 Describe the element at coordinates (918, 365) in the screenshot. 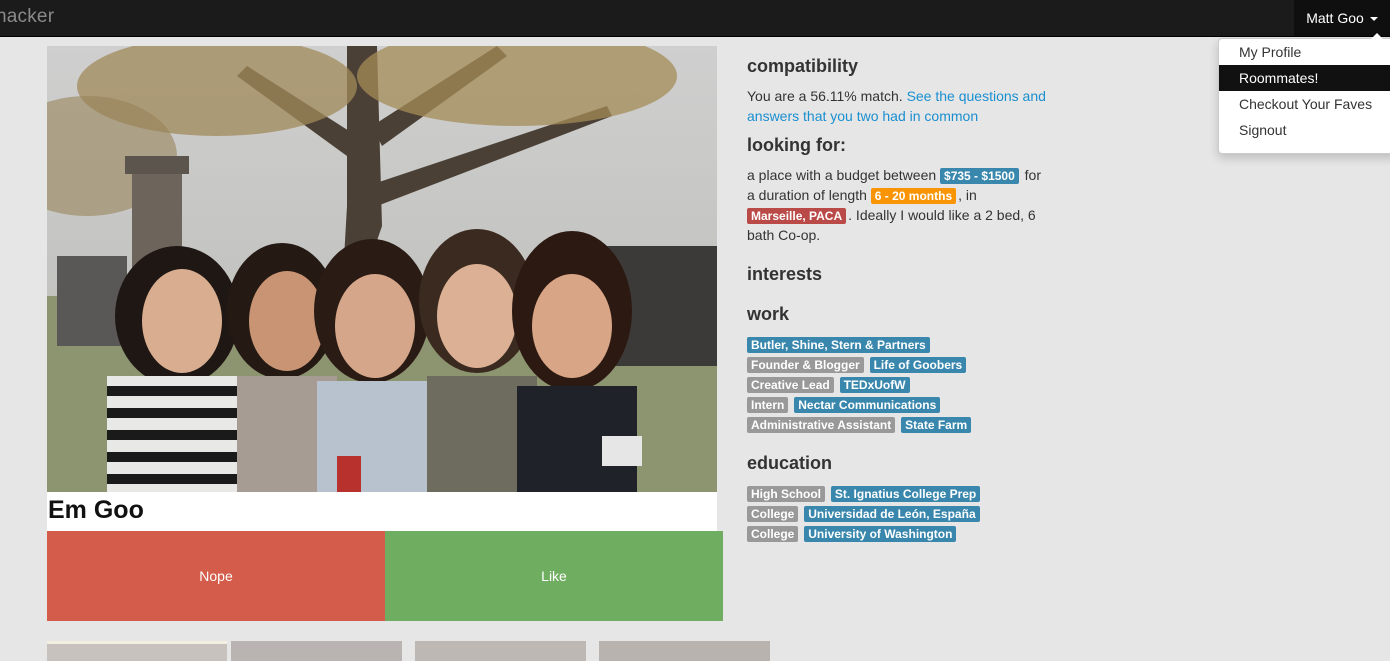

I see `work-org-tag: Life of Goobers` at that location.